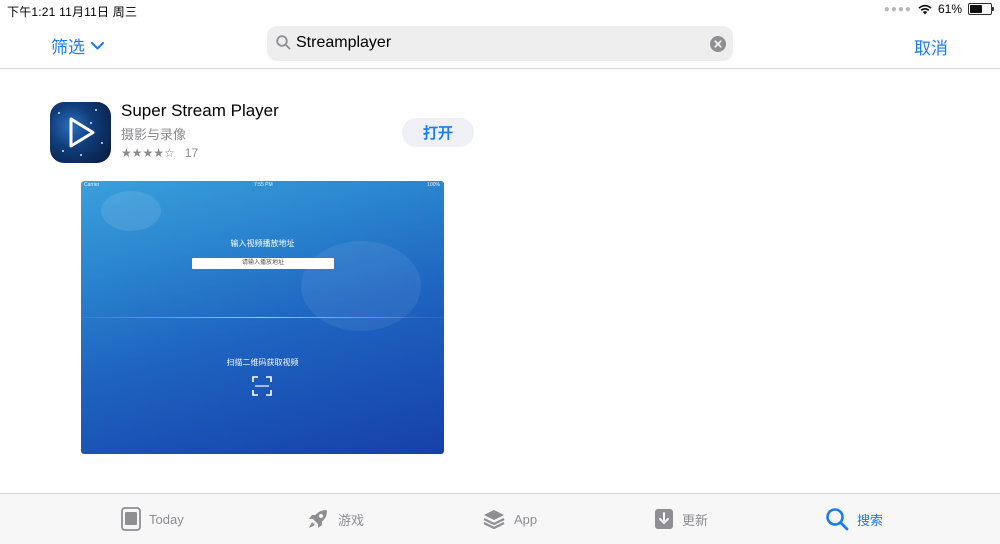 The width and height of the screenshot is (1000, 544). I want to click on search-field, so click(500, 43).